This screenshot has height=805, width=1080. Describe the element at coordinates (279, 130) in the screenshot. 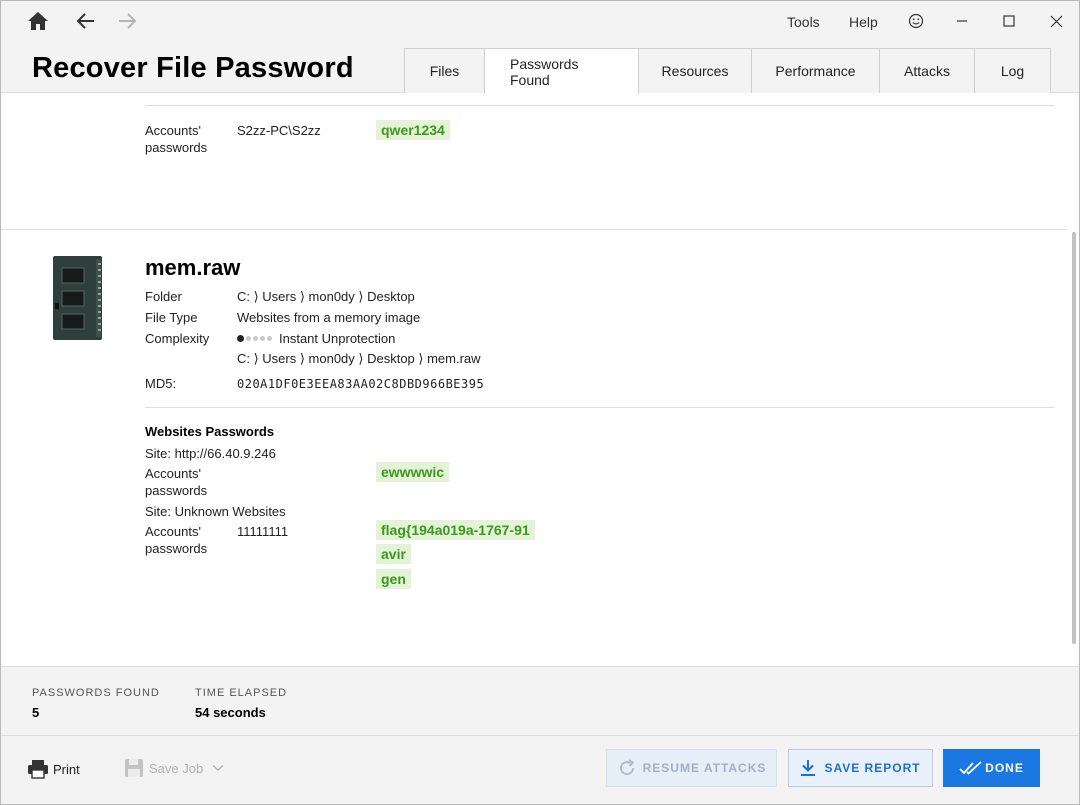

I see `account-name: S2zz-PC\S2zz` at that location.